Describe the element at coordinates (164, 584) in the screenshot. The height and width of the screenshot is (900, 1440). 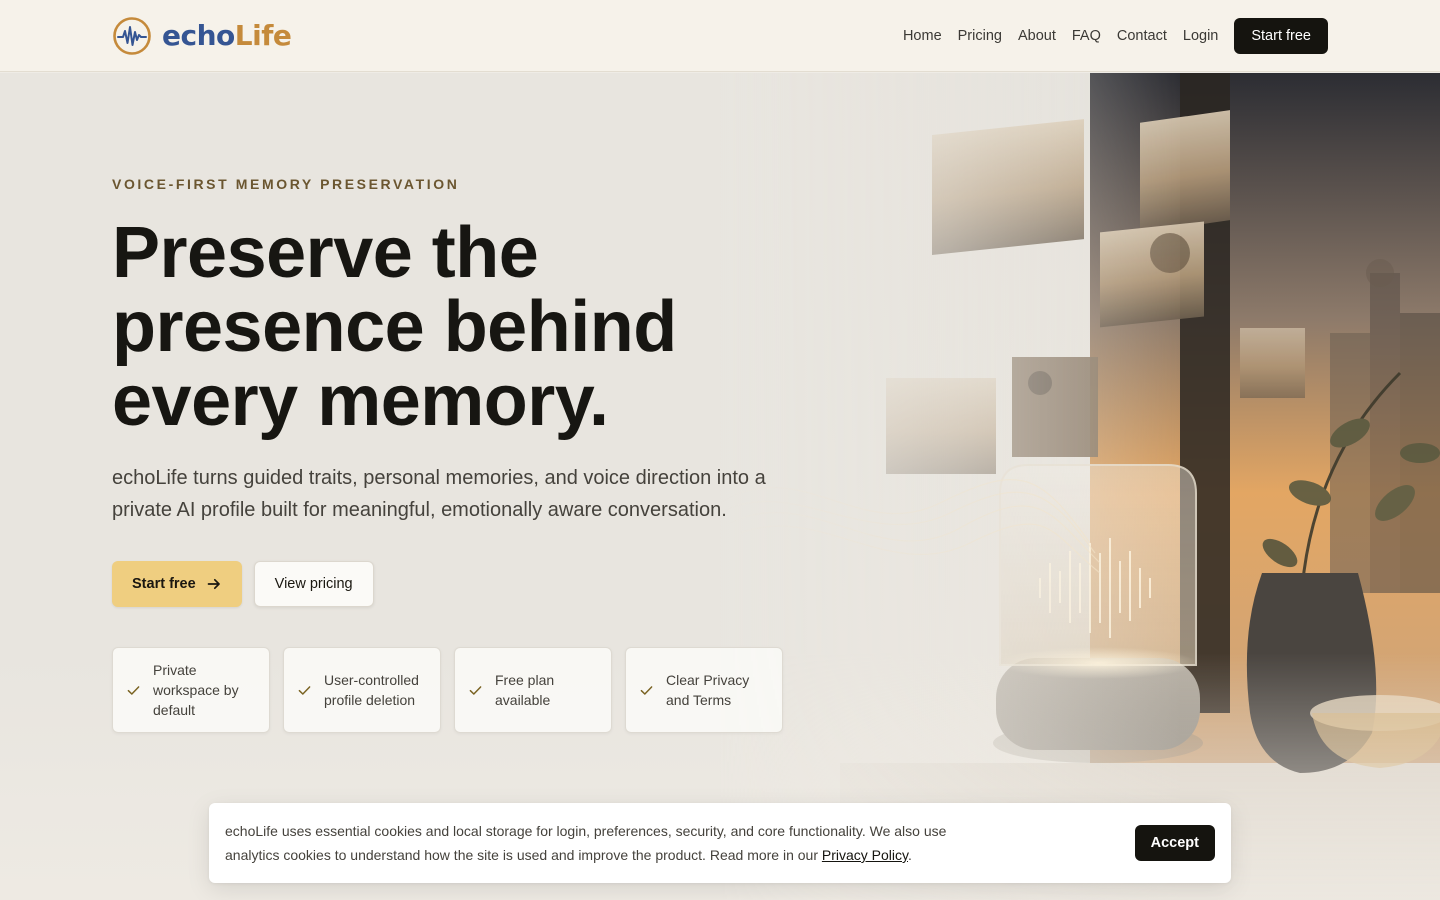
I see `hero-start-free-label: Start free` at that location.